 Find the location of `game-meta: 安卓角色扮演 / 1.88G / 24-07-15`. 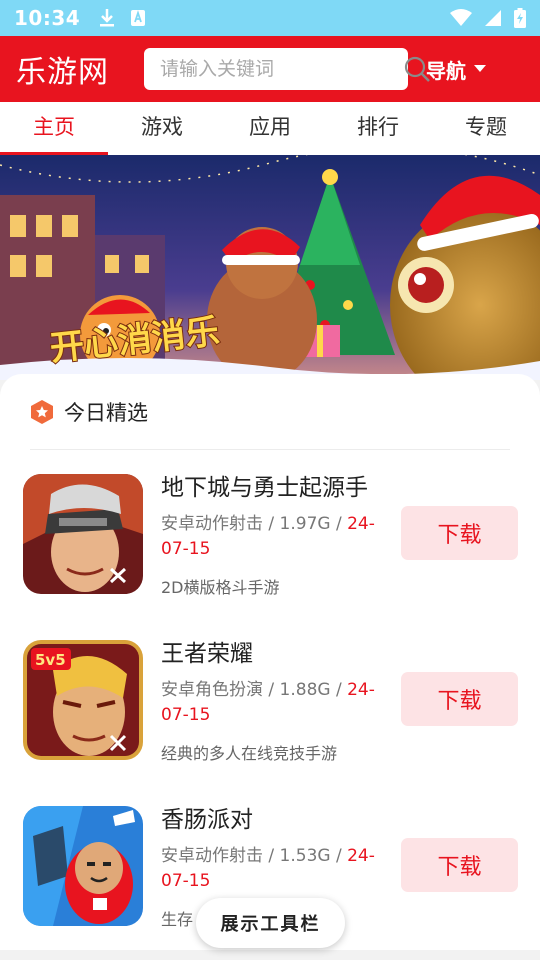

game-meta: 安卓角色扮演 / 1.88G / 24-07-15 is located at coordinates (279, 703).